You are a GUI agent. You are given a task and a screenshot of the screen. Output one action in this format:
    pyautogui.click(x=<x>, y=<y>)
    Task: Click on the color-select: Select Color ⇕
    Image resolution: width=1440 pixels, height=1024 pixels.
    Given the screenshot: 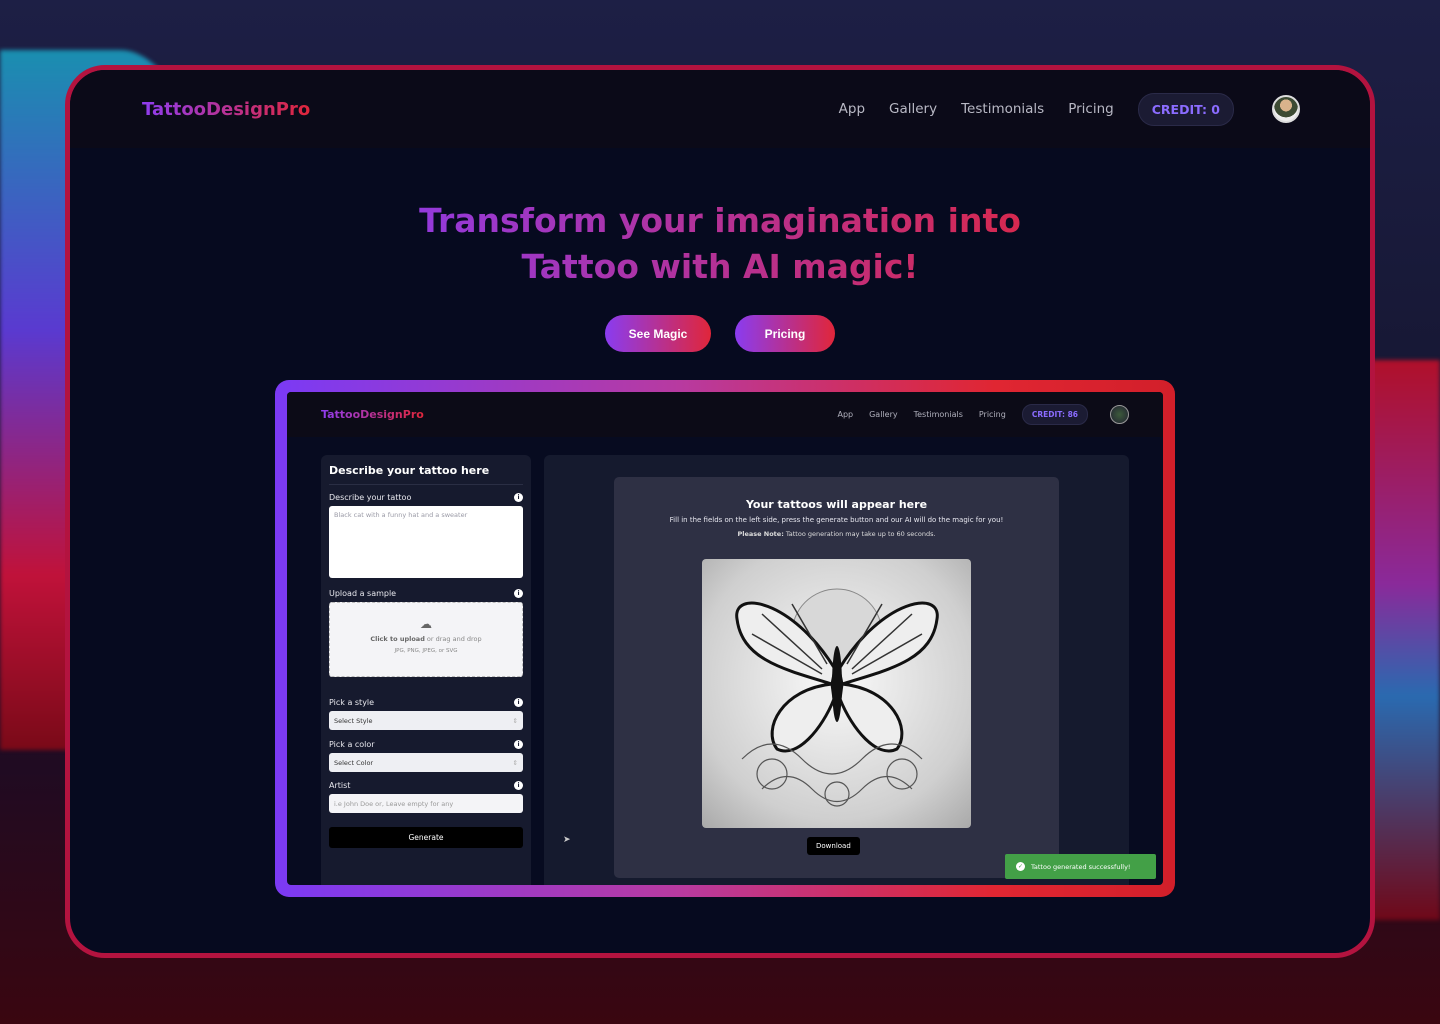 What is the action you would take?
    pyautogui.click(x=426, y=762)
    